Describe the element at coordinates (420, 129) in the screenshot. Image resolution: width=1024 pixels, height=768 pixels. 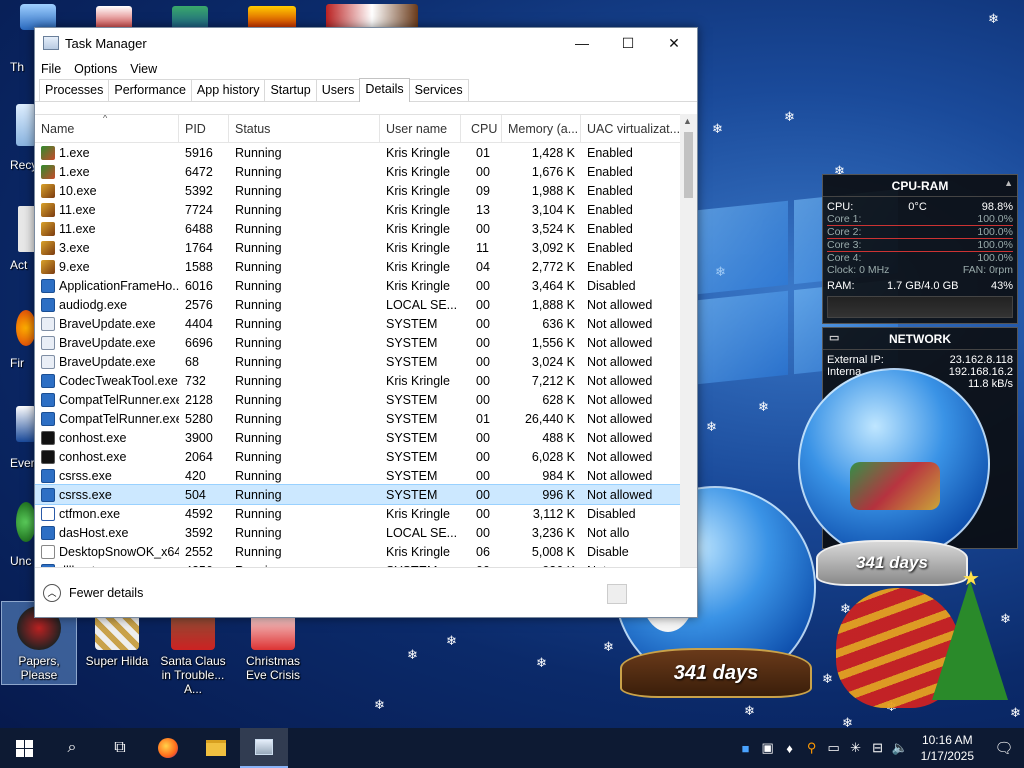
I see `column-header-user: User name` at that location.